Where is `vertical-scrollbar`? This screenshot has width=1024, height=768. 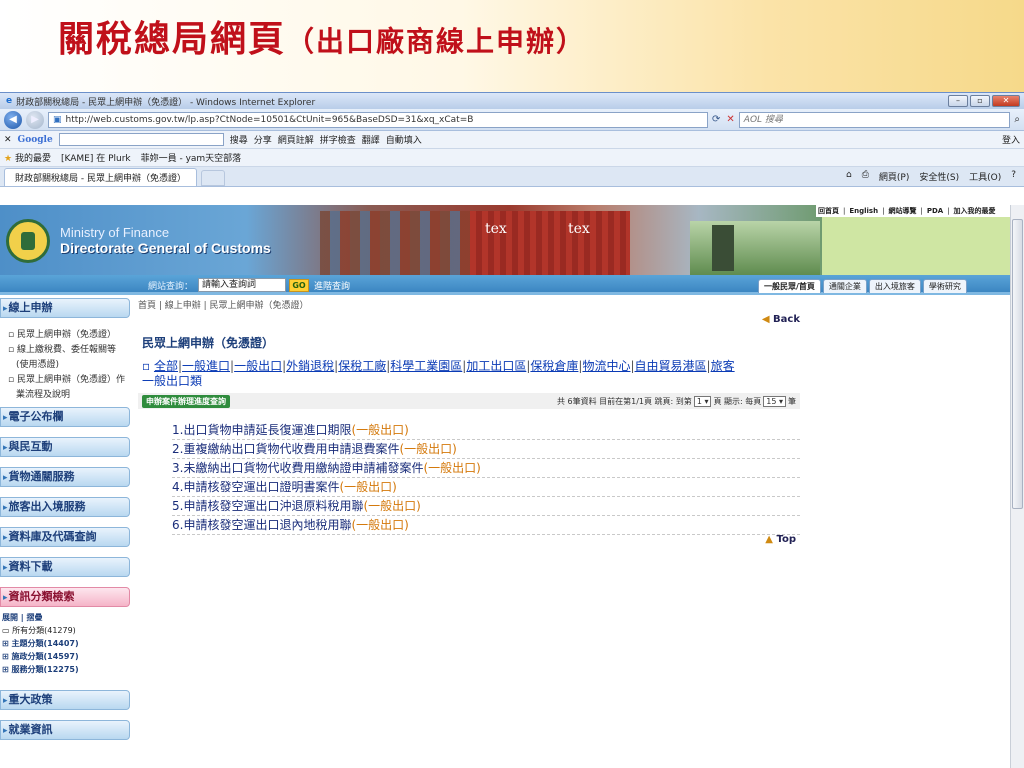 vertical-scrollbar is located at coordinates (1017, 486).